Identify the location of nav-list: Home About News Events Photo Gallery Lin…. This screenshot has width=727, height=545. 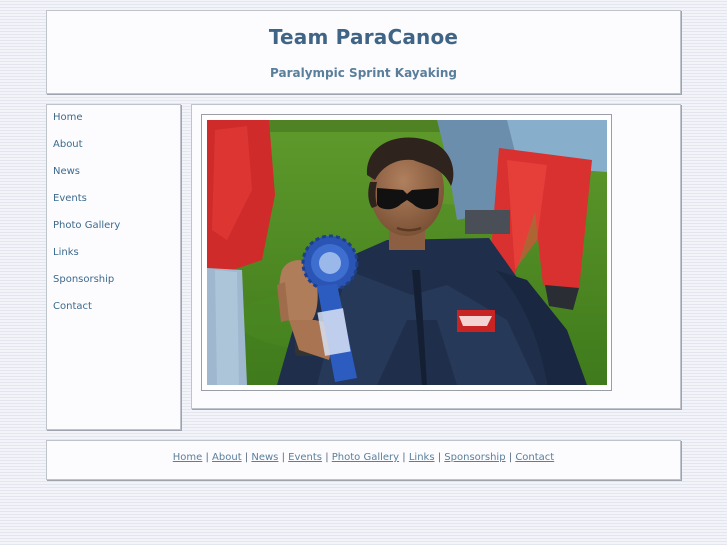
(86, 219).